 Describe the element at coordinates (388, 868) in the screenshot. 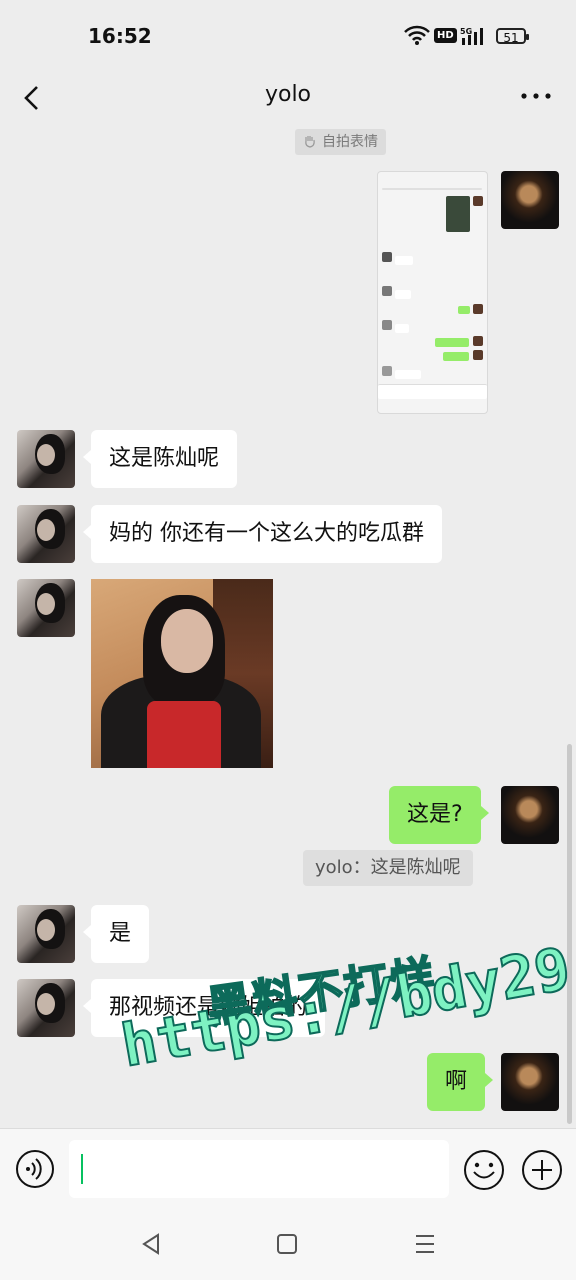

I see `quoted-message: yolo：这是陈灿呢` at that location.